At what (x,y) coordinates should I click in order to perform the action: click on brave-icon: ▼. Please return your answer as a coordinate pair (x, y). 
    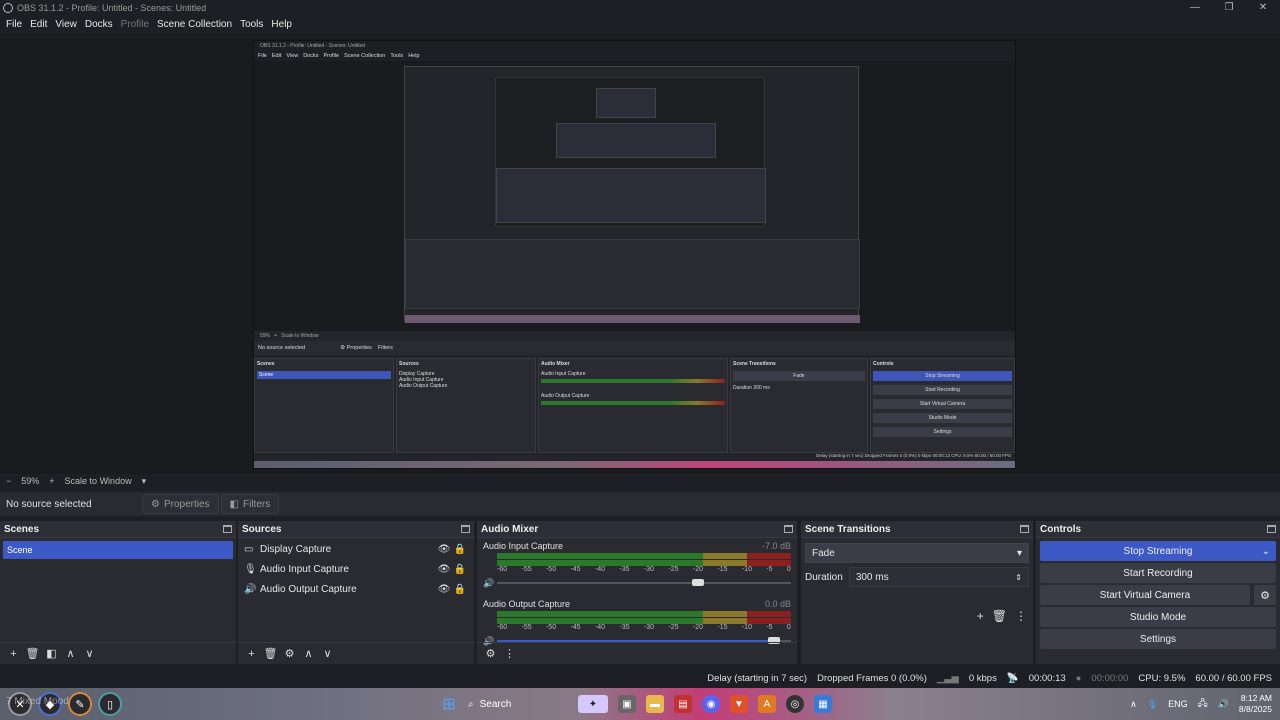
    Looking at the image, I should click on (739, 704).